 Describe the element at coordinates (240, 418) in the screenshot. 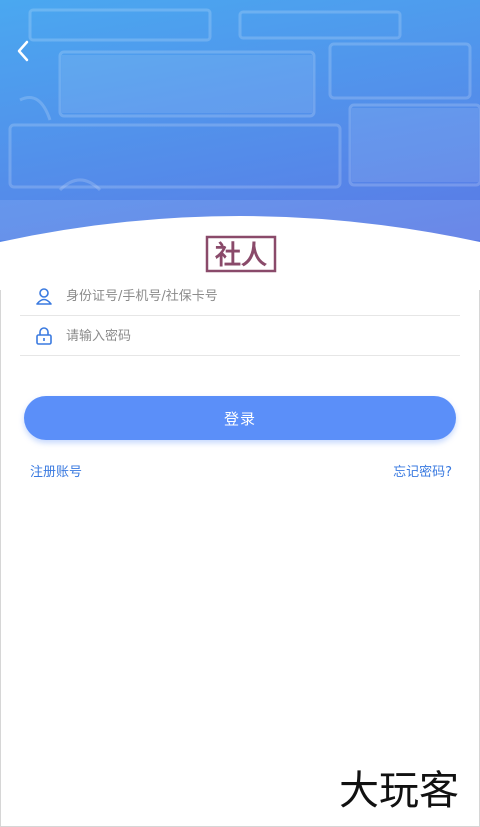

I see `login-button: 登录` at that location.